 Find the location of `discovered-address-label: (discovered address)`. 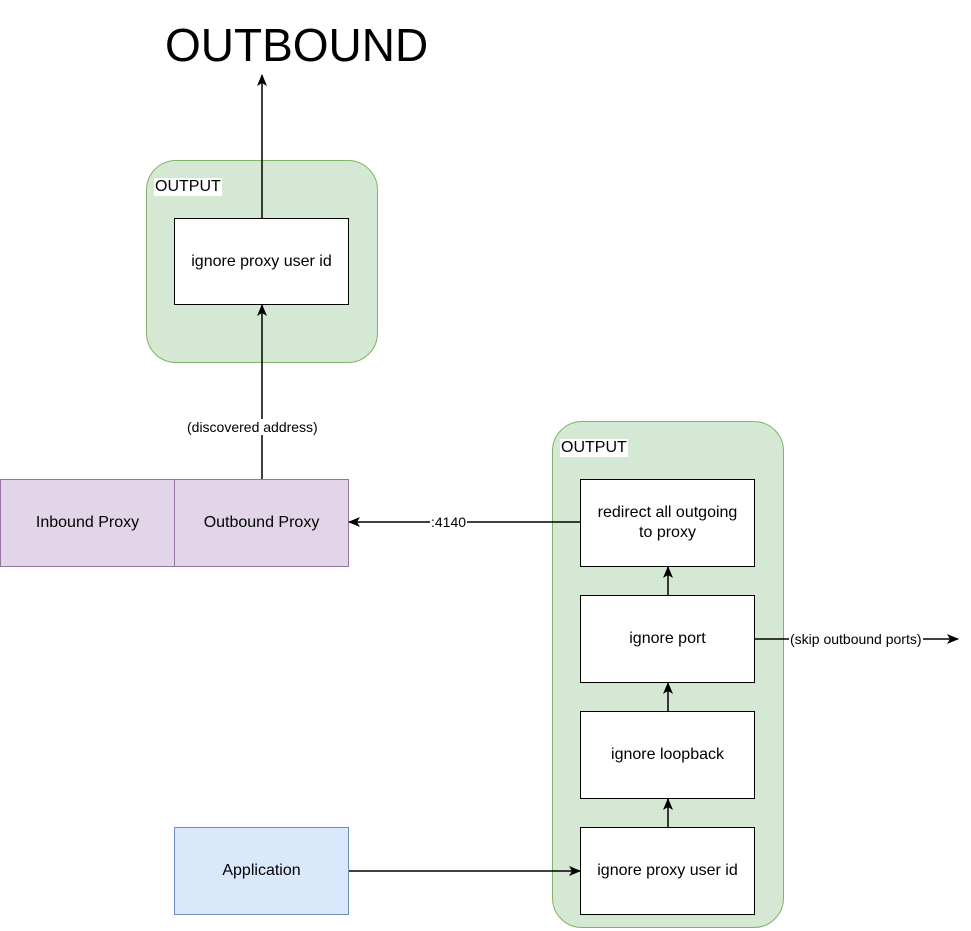

discovered-address-label: (discovered address) is located at coordinates (252, 427).